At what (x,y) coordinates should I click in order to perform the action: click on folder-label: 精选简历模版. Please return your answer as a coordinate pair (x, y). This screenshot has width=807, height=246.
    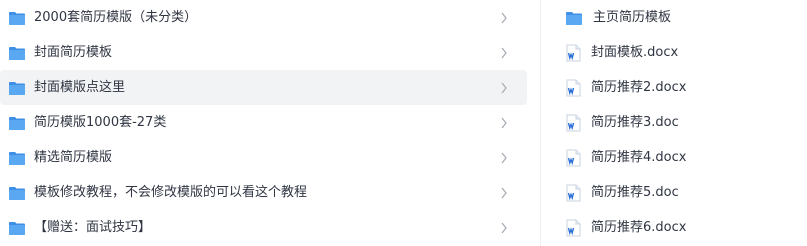
    Looking at the image, I should click on (73, 157).